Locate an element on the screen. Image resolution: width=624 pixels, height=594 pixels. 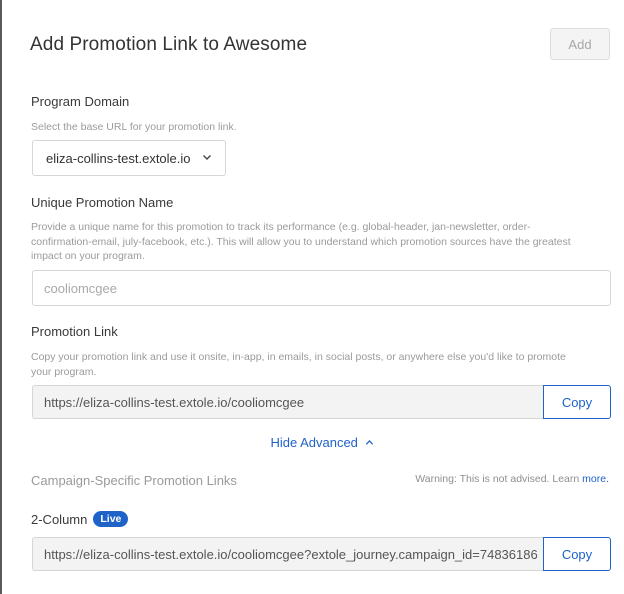
campaign-name-row: 2-Column Live is located at coordinates (80, 519).